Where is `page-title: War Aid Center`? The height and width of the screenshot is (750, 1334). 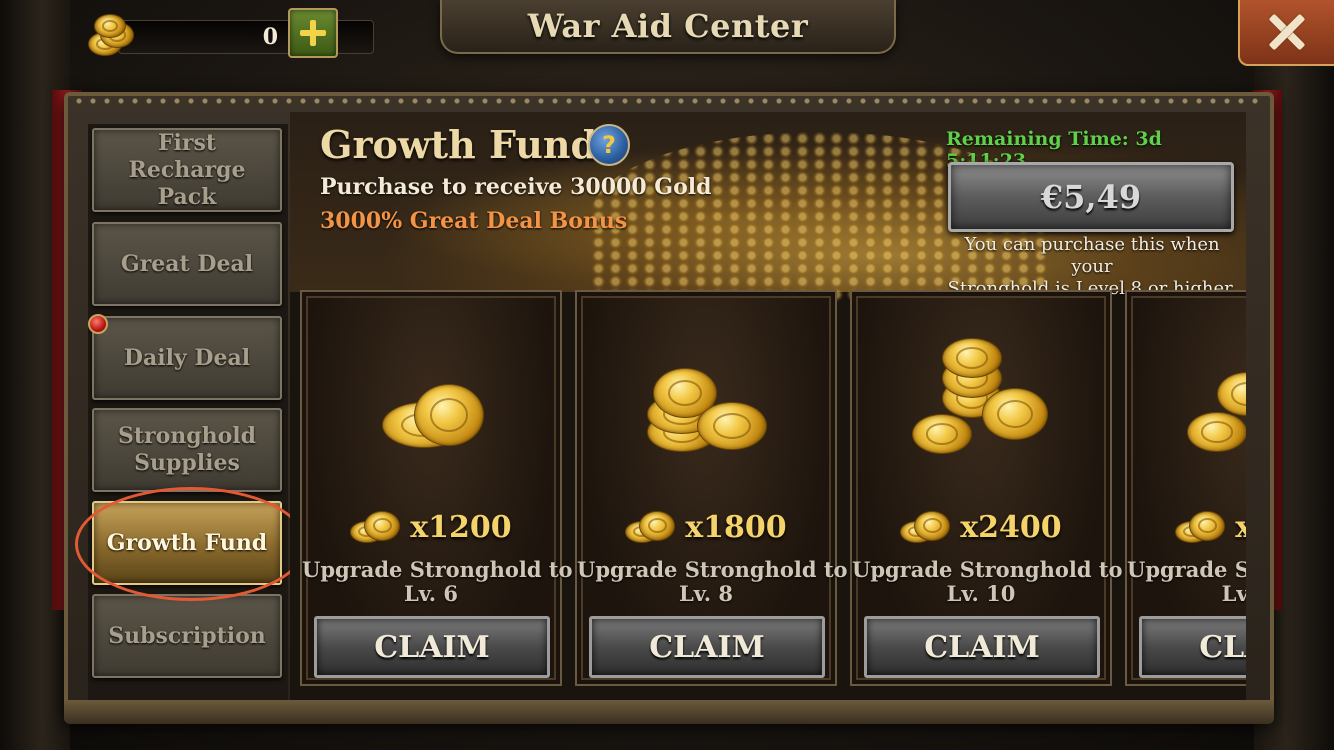
page-title: War Aid Center is located at coordinates (668, 26).